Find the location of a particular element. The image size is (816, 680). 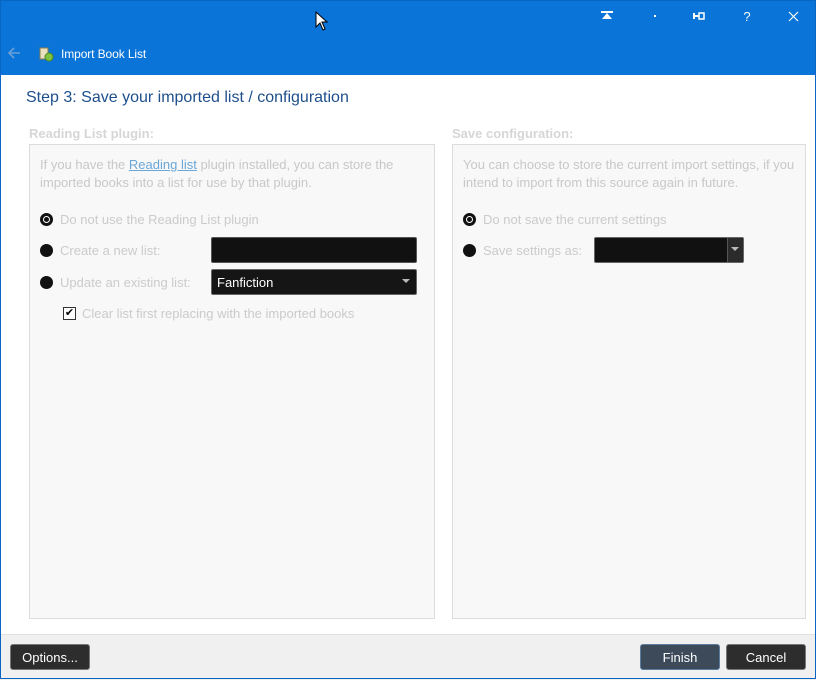

option-update-list-label: Update an existing list: is located at coordinates (125, 282).